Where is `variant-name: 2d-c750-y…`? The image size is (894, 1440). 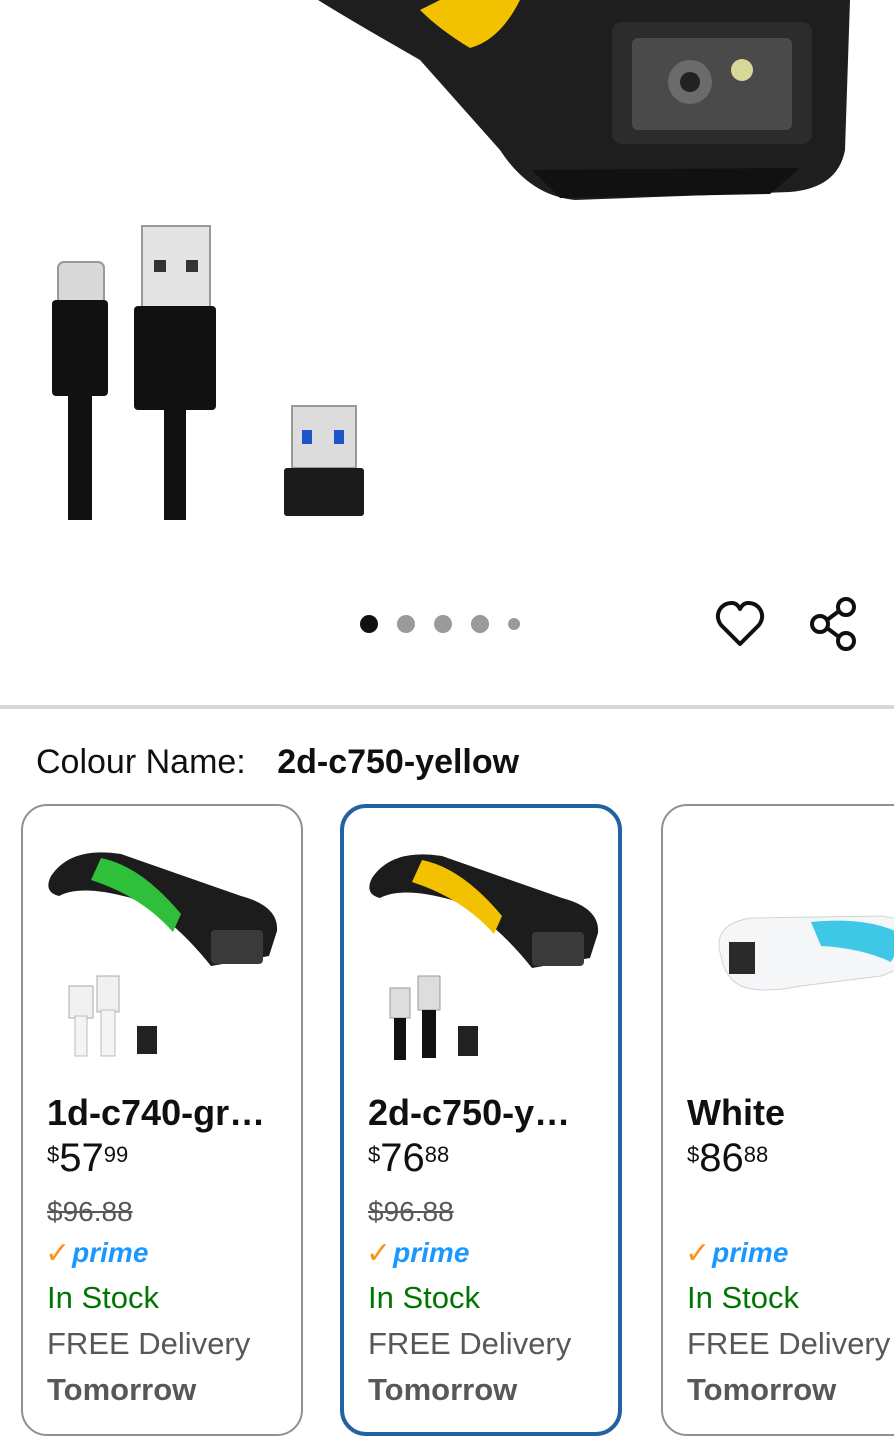
variant-name: 2d-c750-y… is located at coordinates (469, 1112).